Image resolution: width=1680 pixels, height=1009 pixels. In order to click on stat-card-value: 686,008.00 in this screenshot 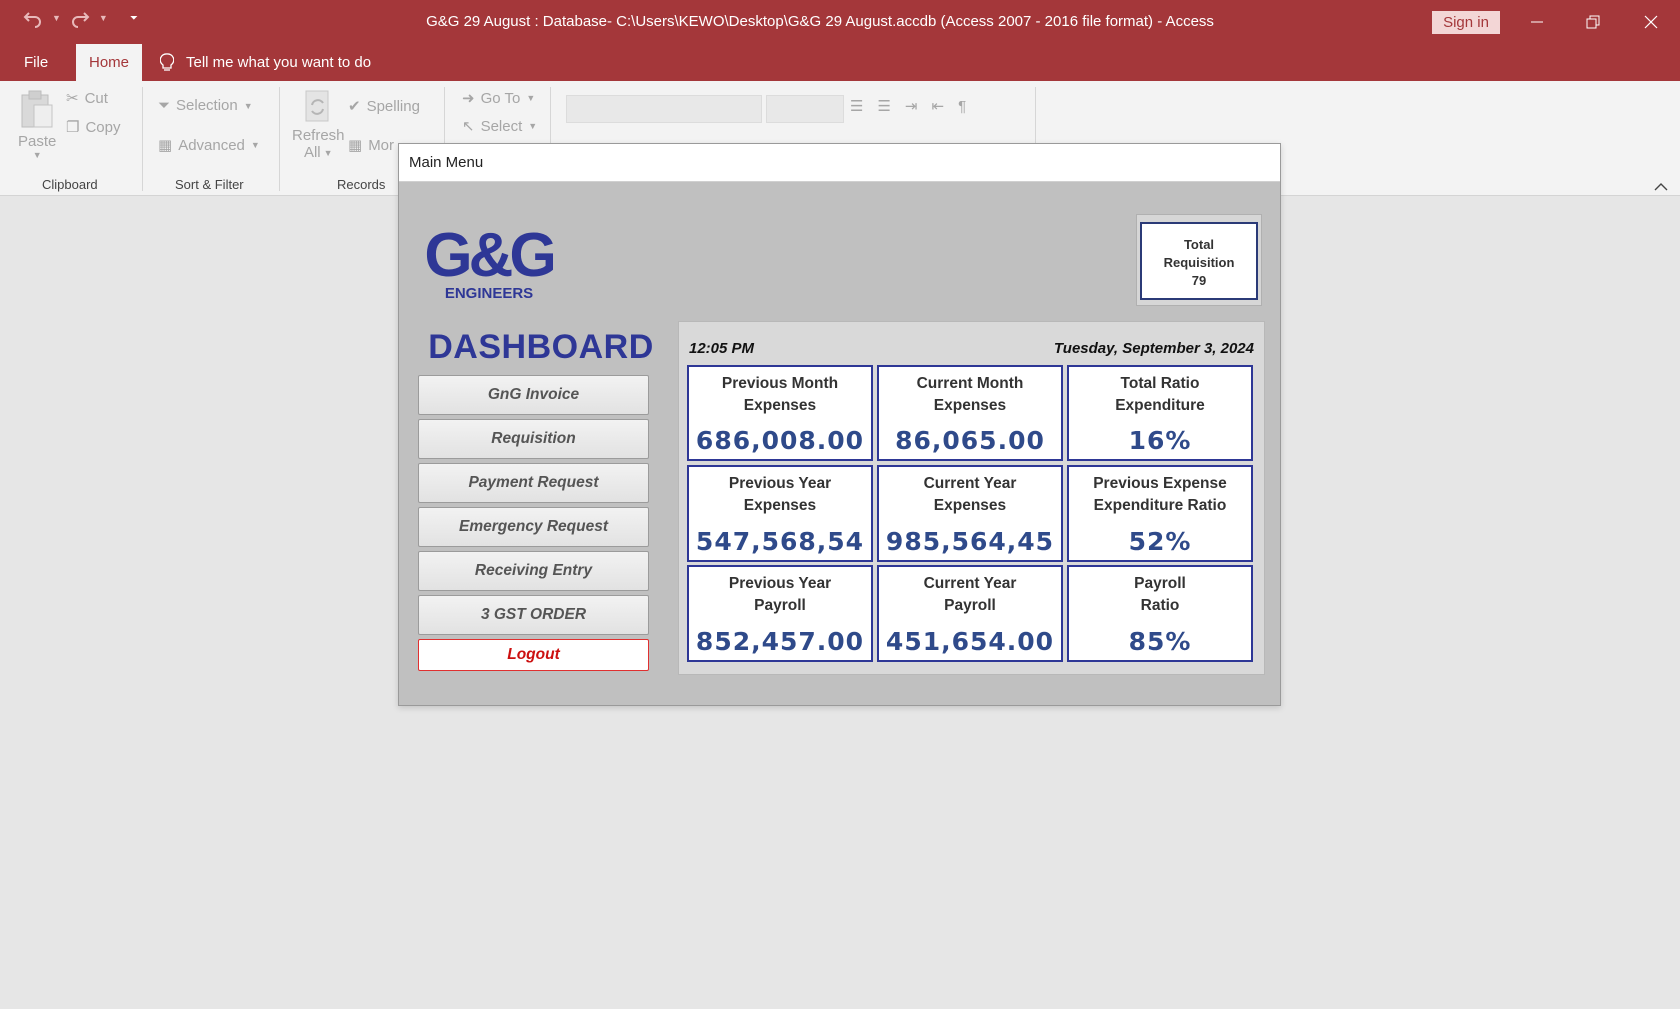, I will do `click(780, 440)`.